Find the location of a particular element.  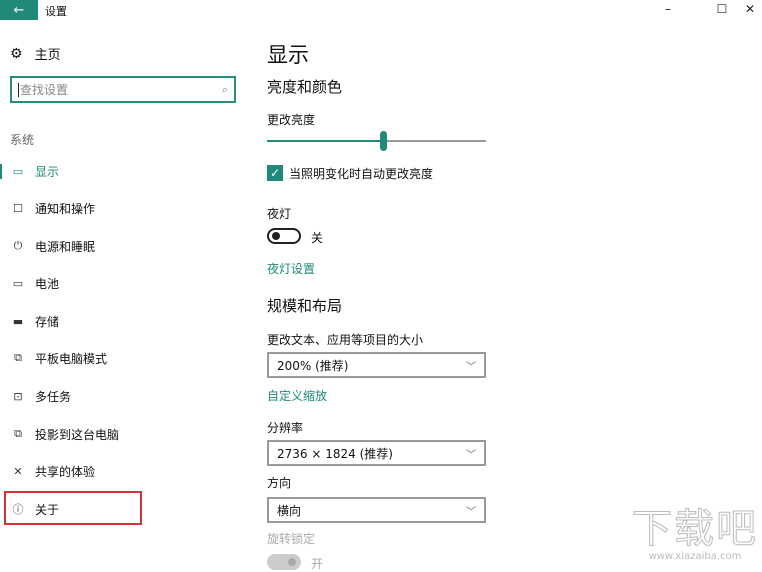

resolution-dropdown: 2736 × 1824 (推荐) ﹀ is located at coordinates (376, 453).